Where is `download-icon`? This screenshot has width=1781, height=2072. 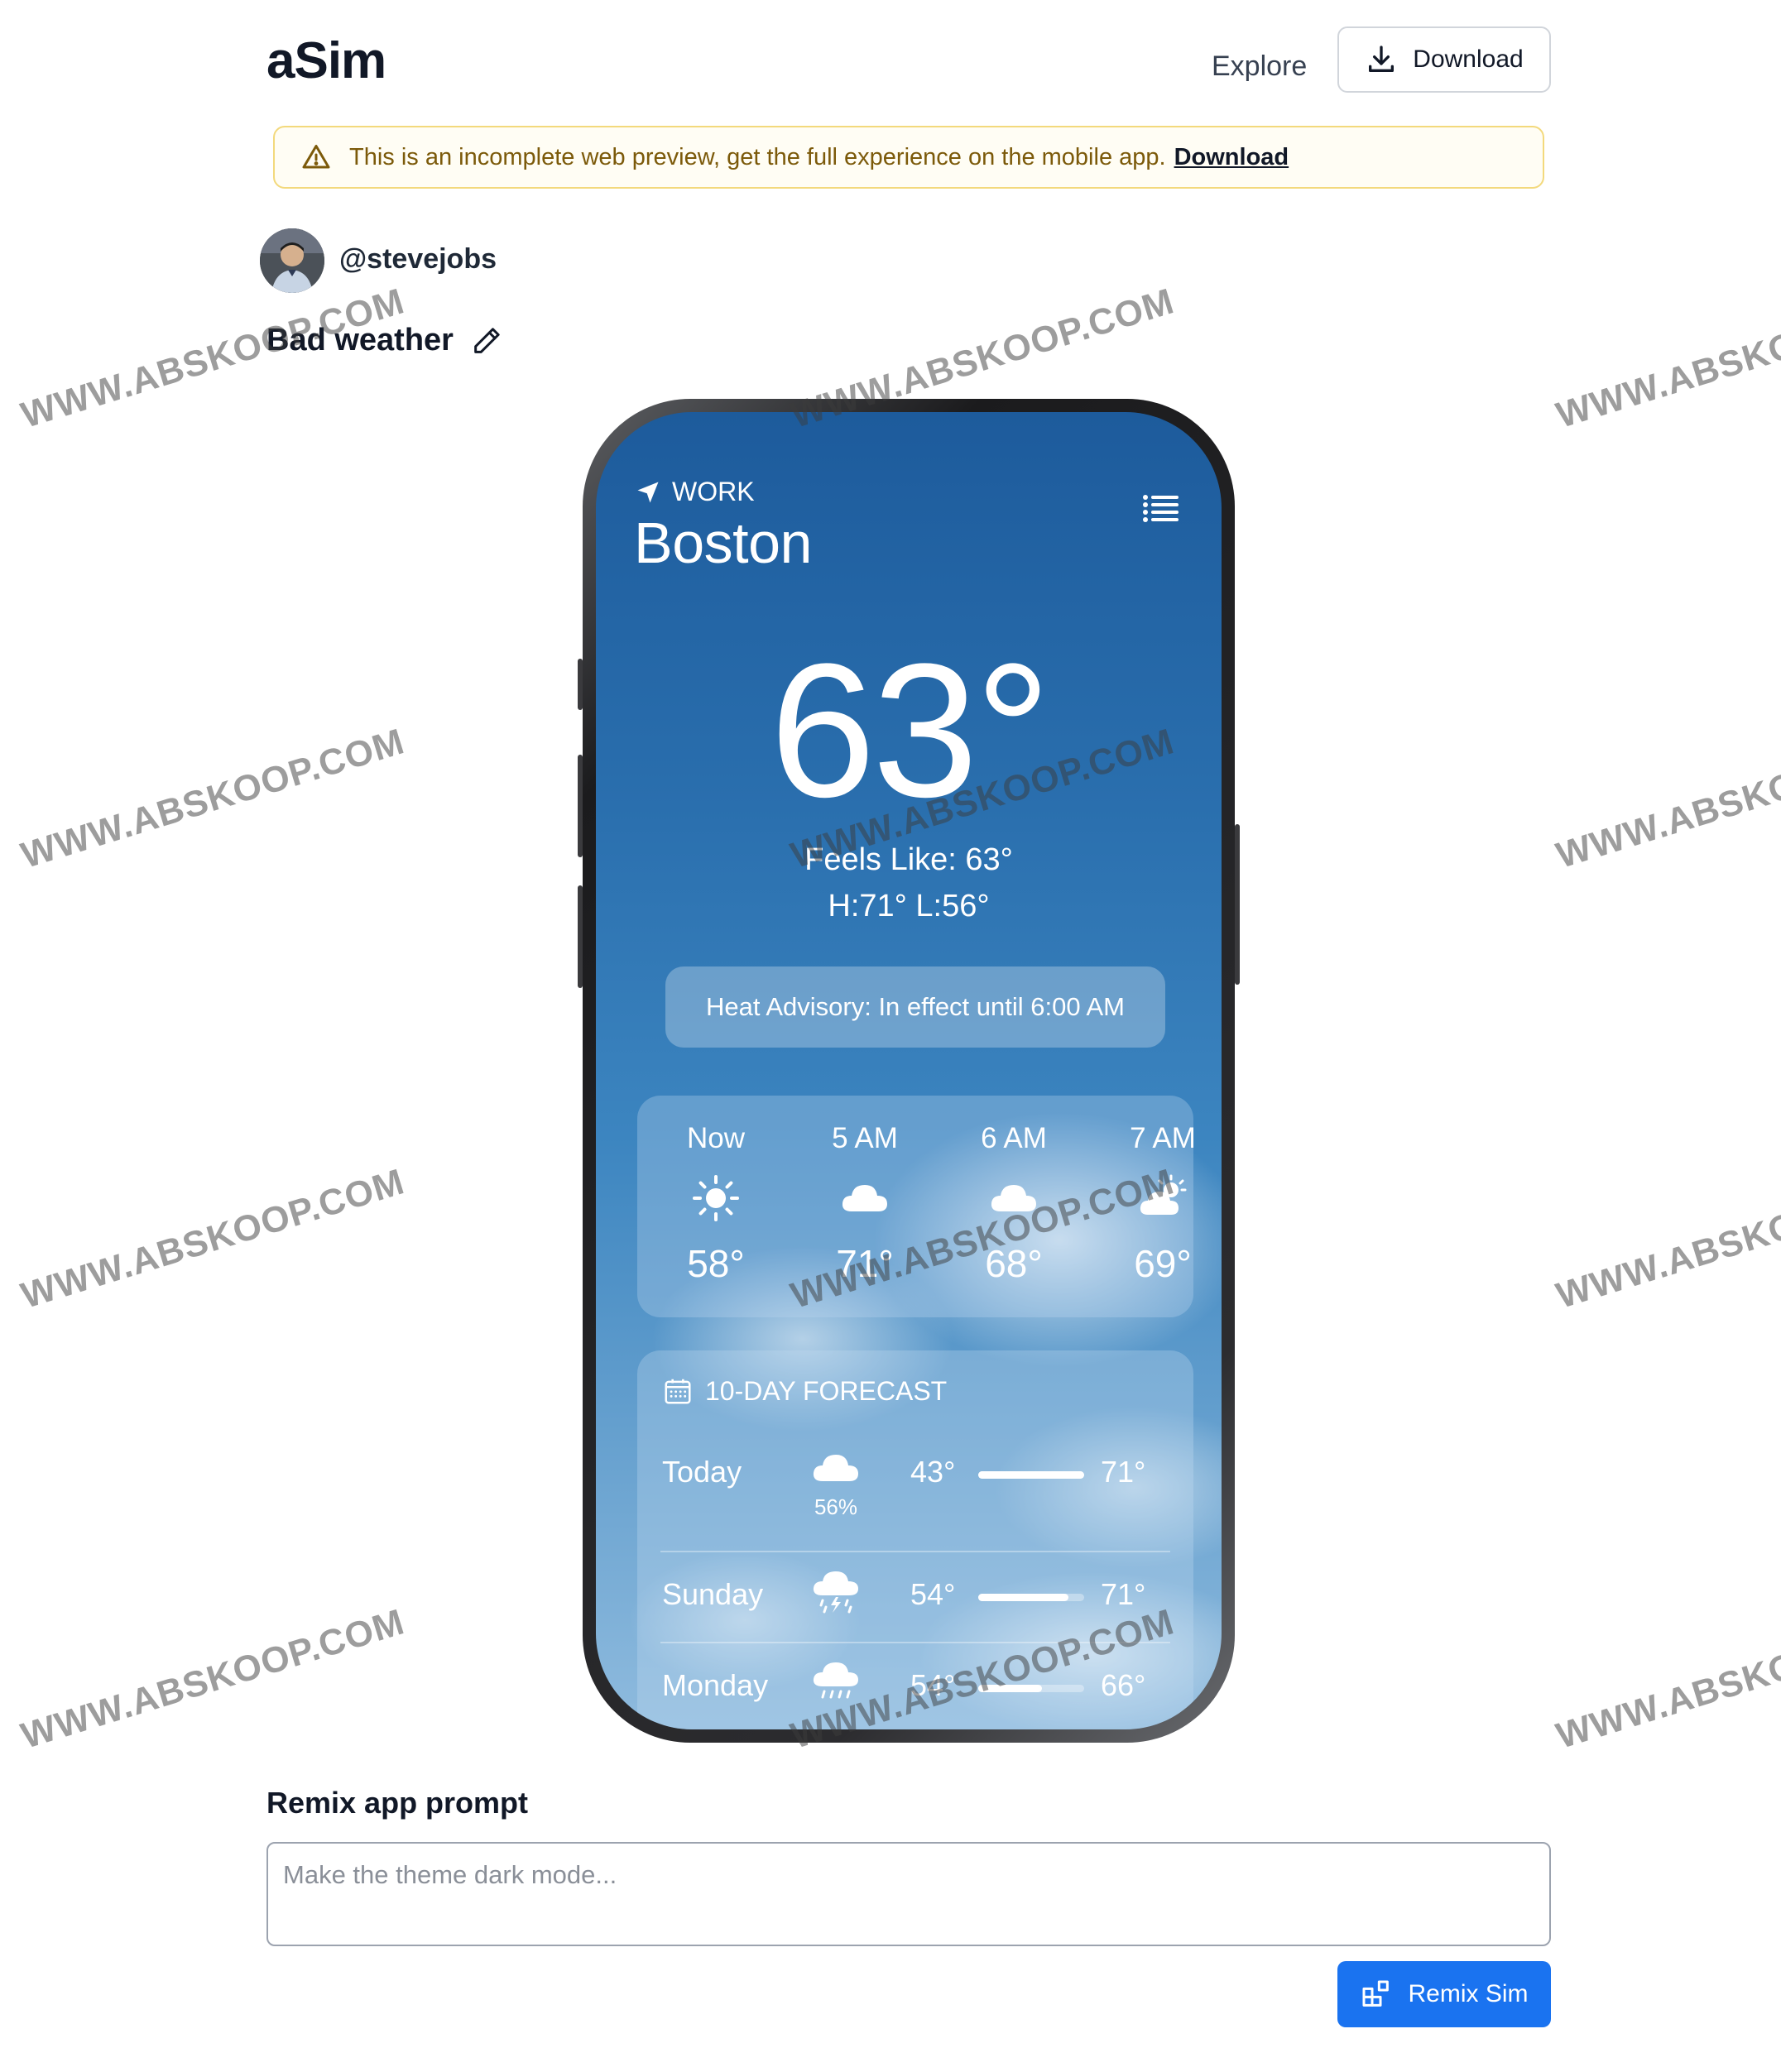 download-icon is located at coordinates (1382, 59).